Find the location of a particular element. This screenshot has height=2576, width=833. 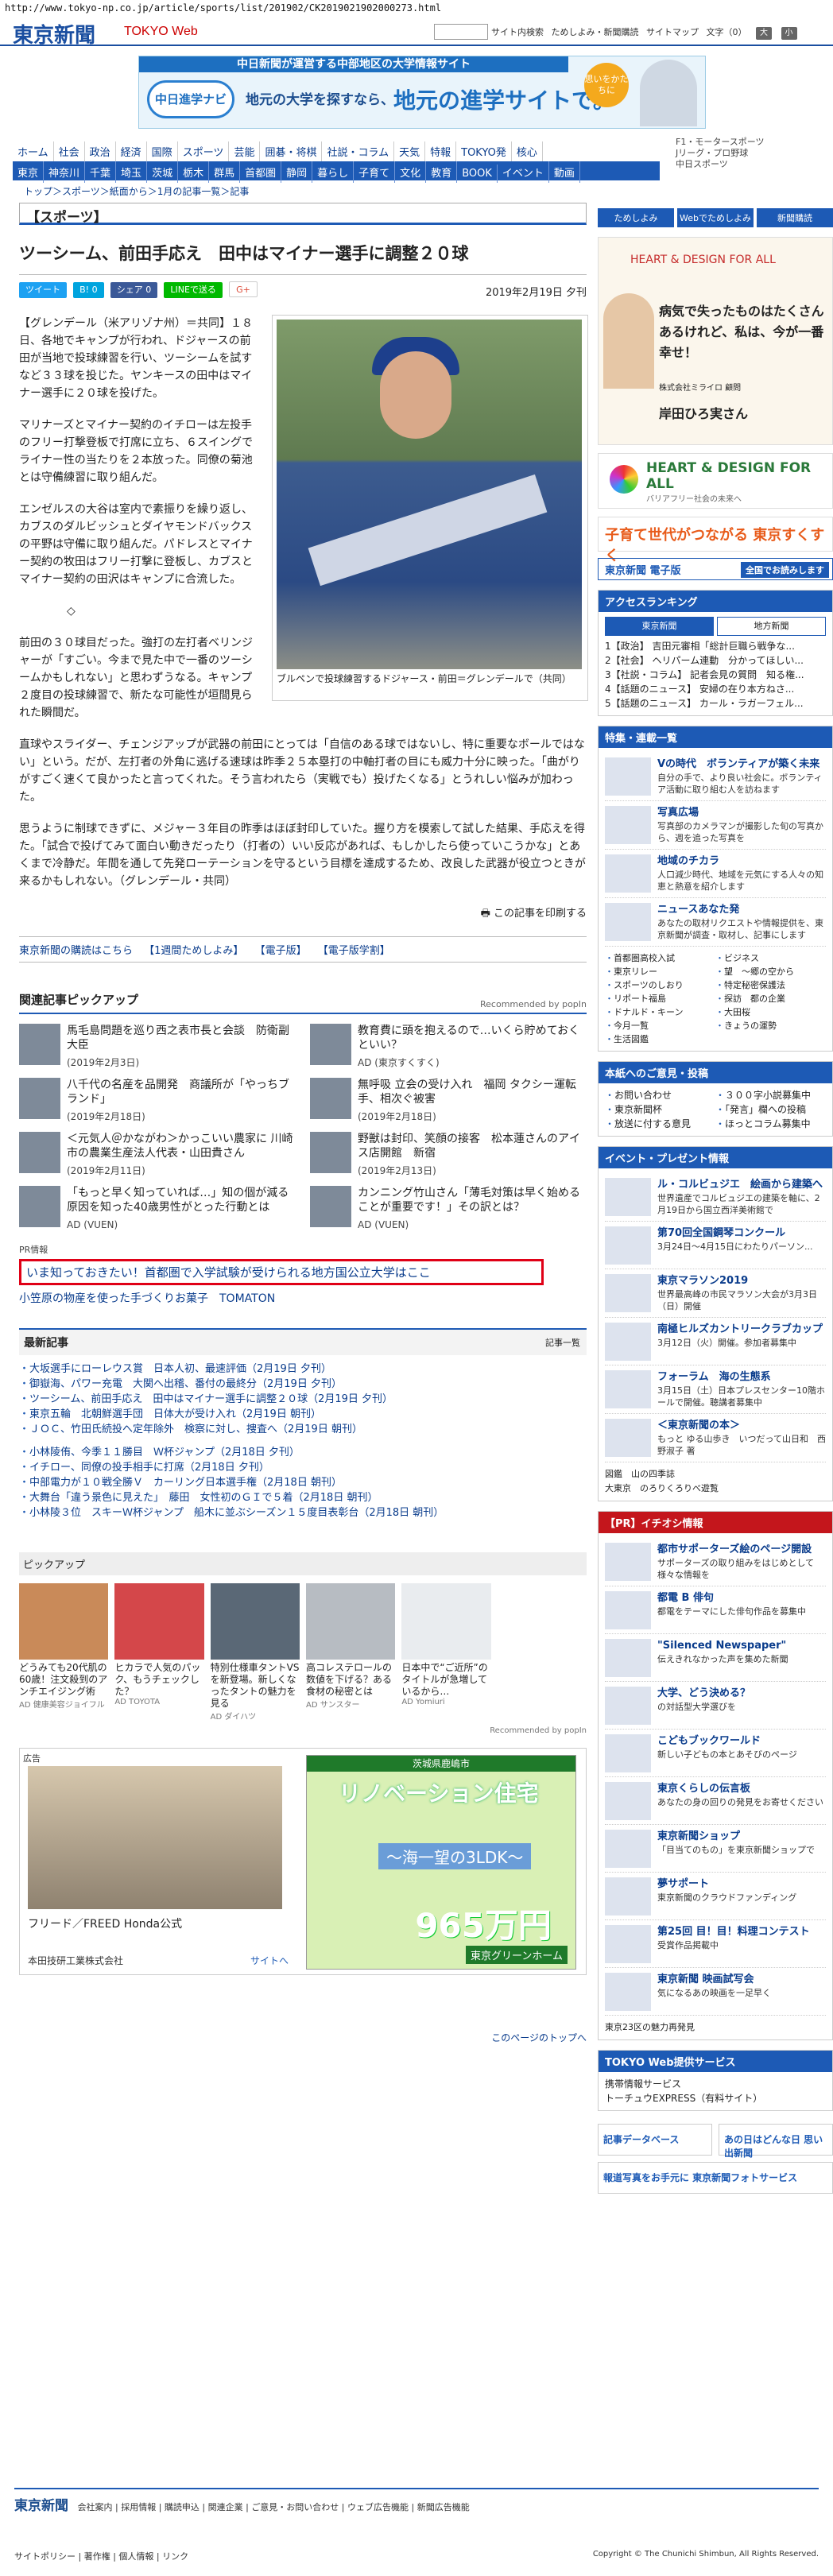

footer-link: 新聞広告機能 is located at coordinates (443, 2507).